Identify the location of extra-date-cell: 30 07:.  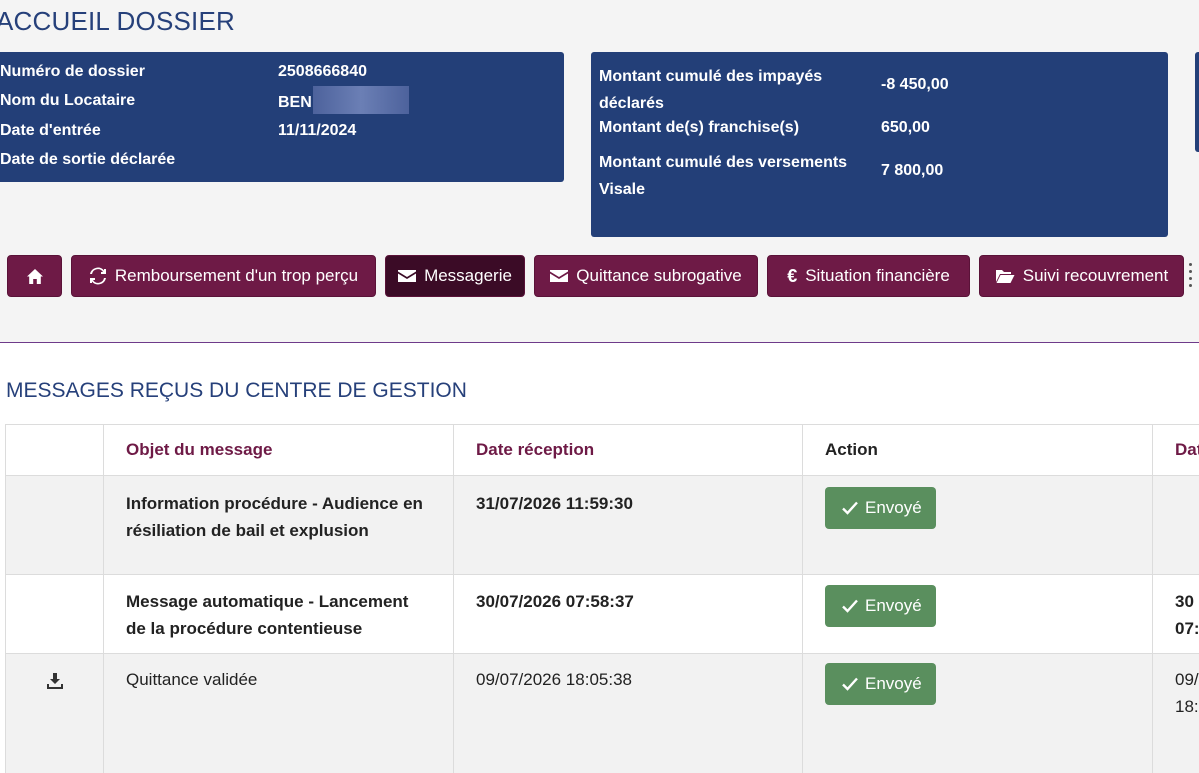
(1175, 614).